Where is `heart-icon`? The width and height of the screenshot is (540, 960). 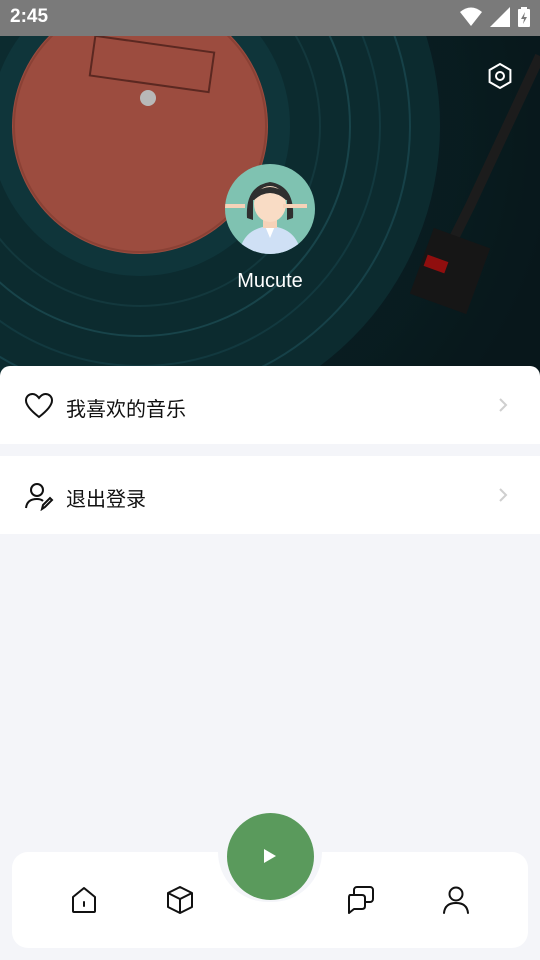 heart-icon is located at coordinates (39, 405).